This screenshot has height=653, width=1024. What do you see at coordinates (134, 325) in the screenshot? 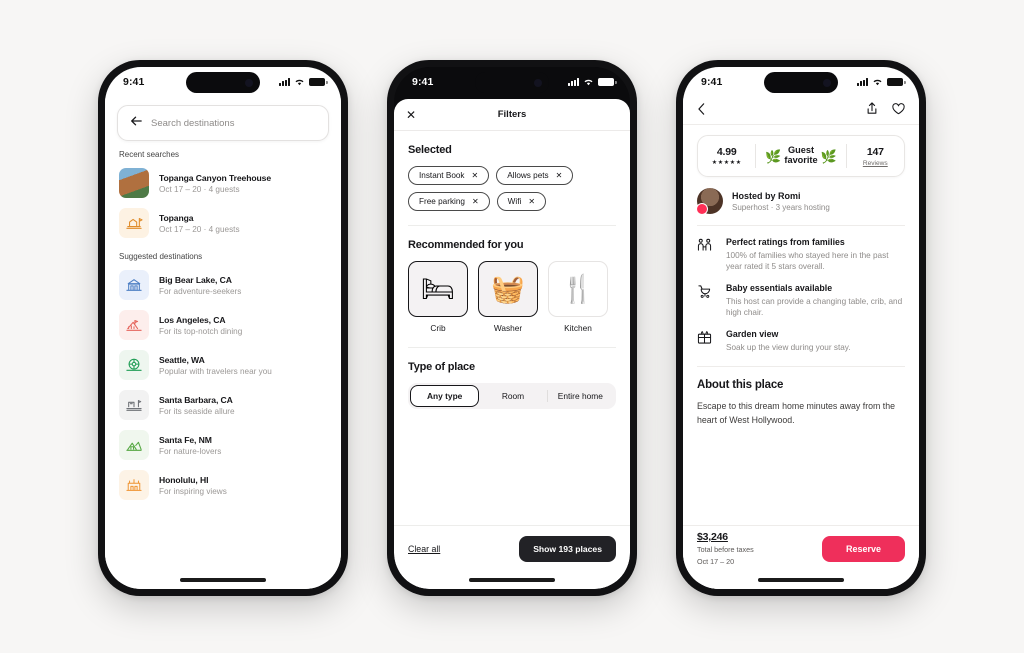
I see `city-icon` at bounding box center [134, 325].